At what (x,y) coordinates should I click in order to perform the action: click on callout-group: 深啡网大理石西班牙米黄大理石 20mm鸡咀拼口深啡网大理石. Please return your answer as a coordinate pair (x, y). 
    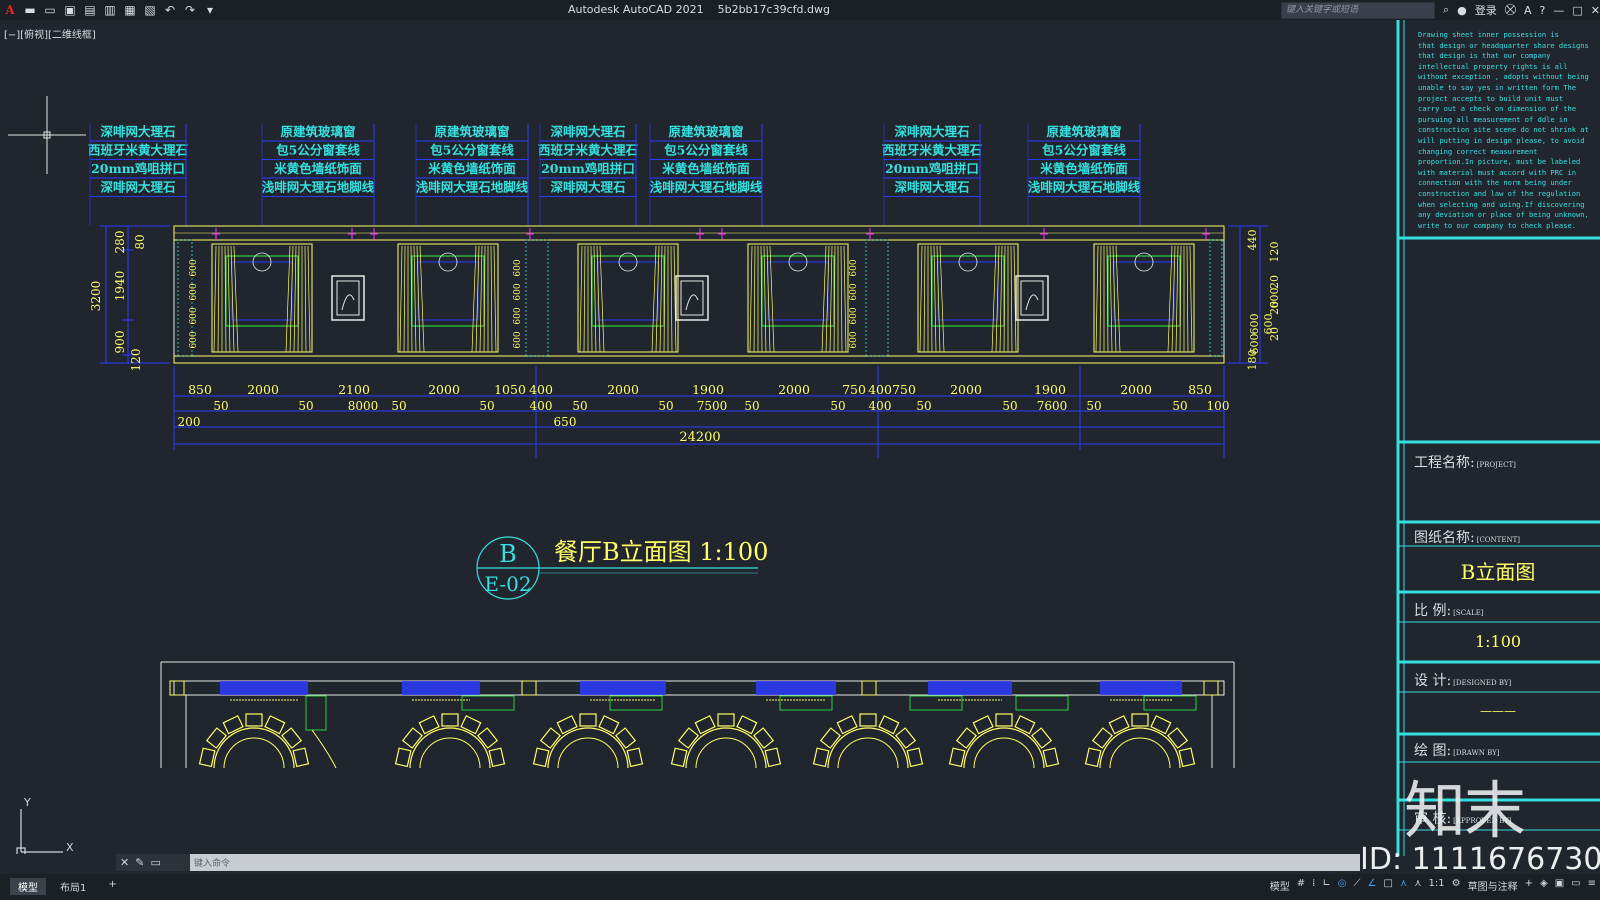
    Looking at the image, I should click on (588, 175).